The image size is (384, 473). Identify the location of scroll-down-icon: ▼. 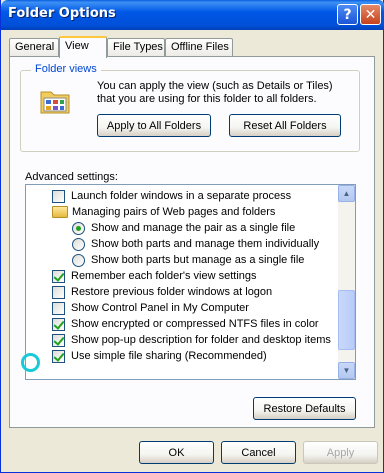
(346, 370).